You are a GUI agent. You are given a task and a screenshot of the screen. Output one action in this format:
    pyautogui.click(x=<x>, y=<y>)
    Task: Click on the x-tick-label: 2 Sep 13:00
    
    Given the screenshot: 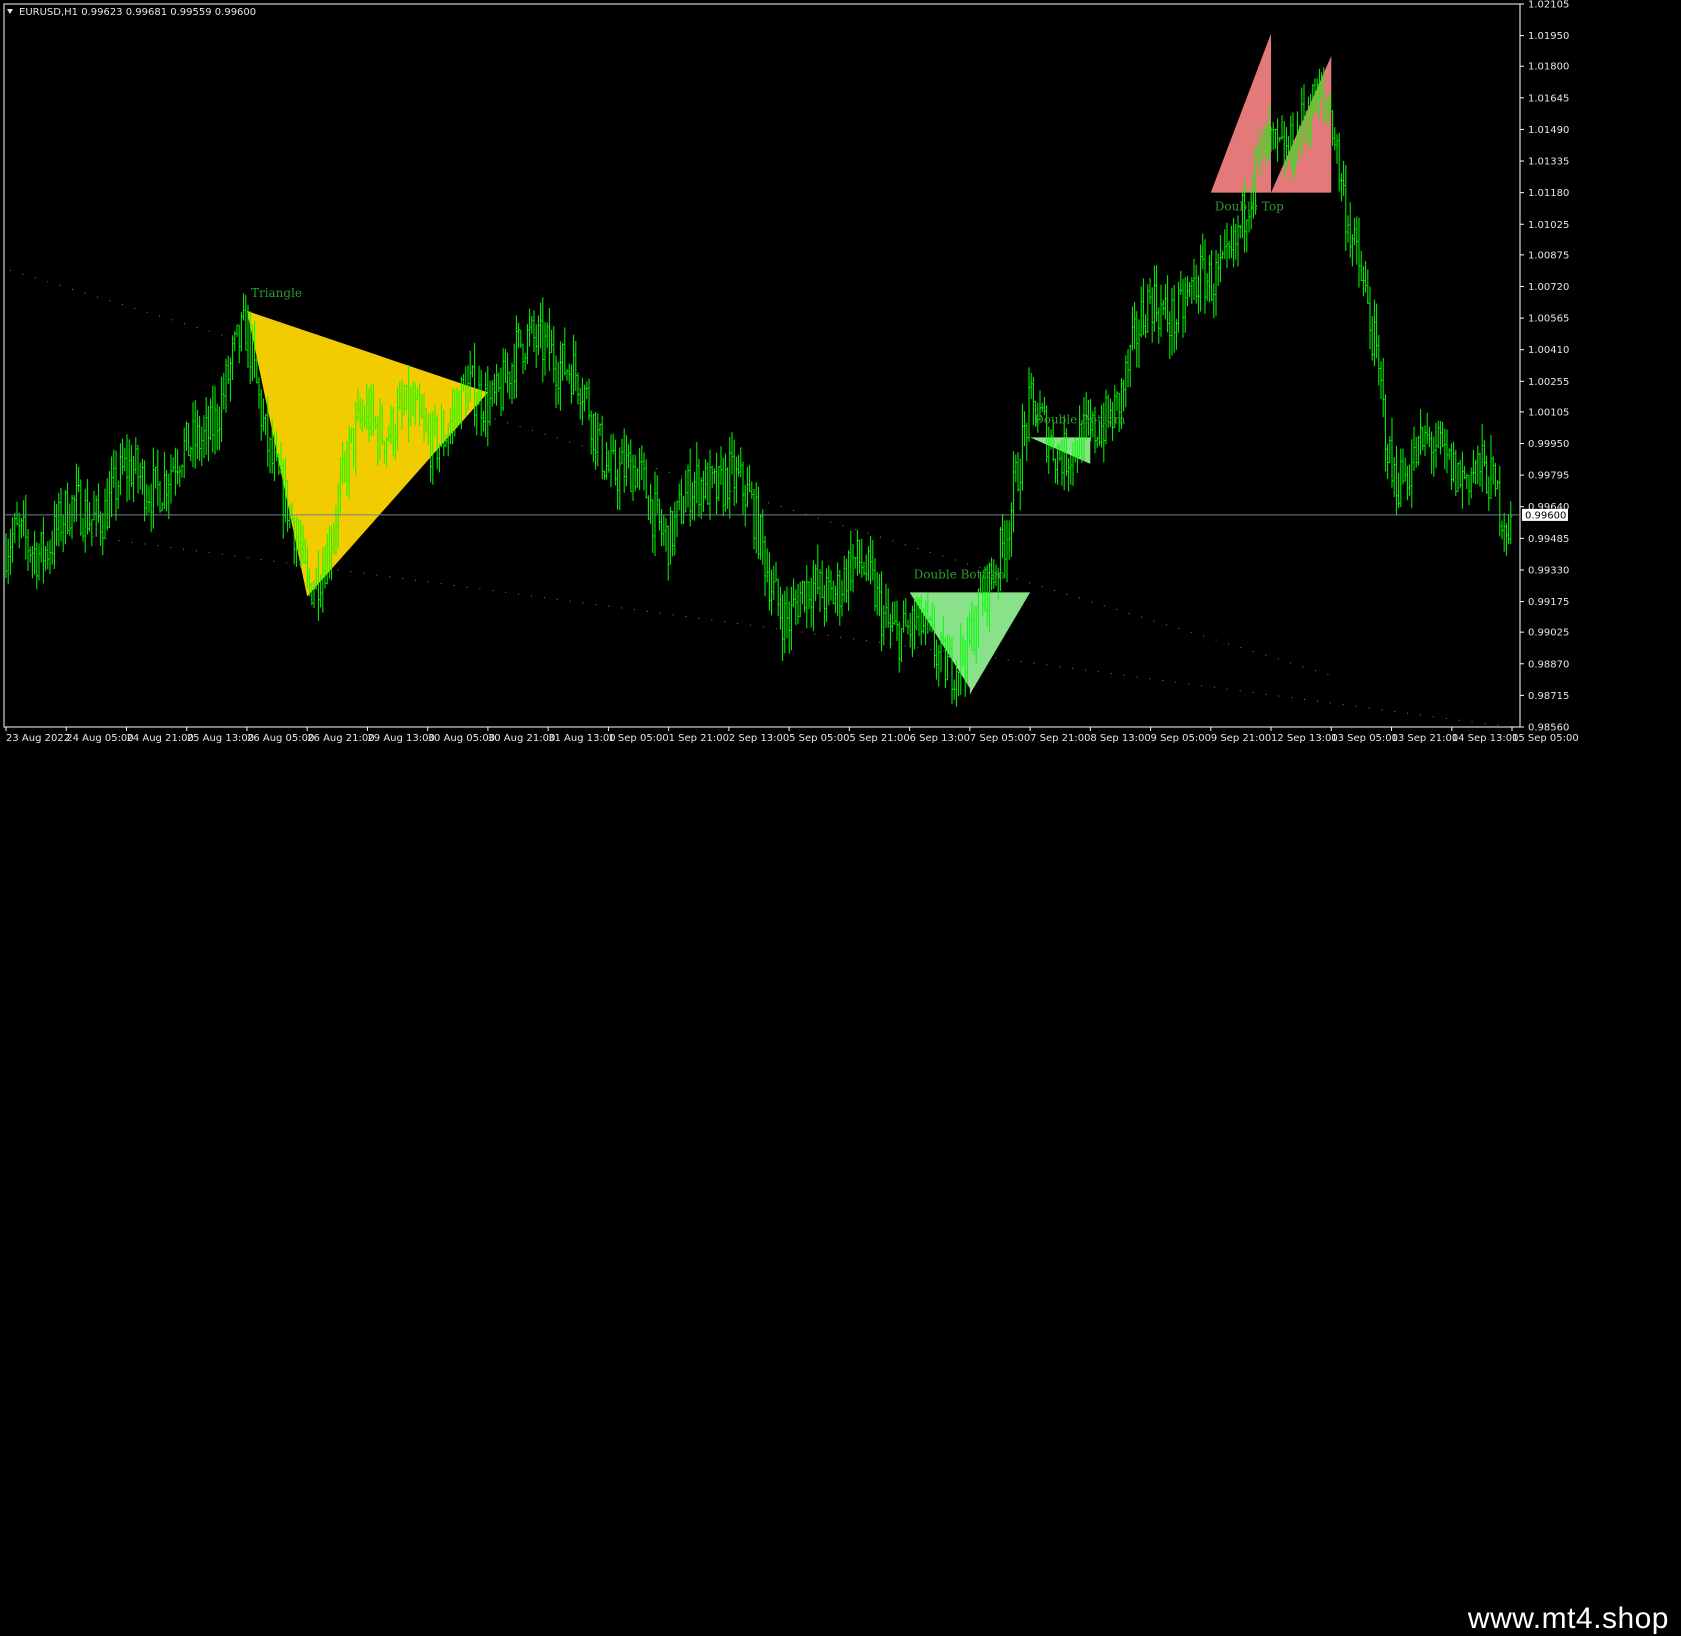 What is the action you would take?
    pyautogui.click(x=759, y=738)
    